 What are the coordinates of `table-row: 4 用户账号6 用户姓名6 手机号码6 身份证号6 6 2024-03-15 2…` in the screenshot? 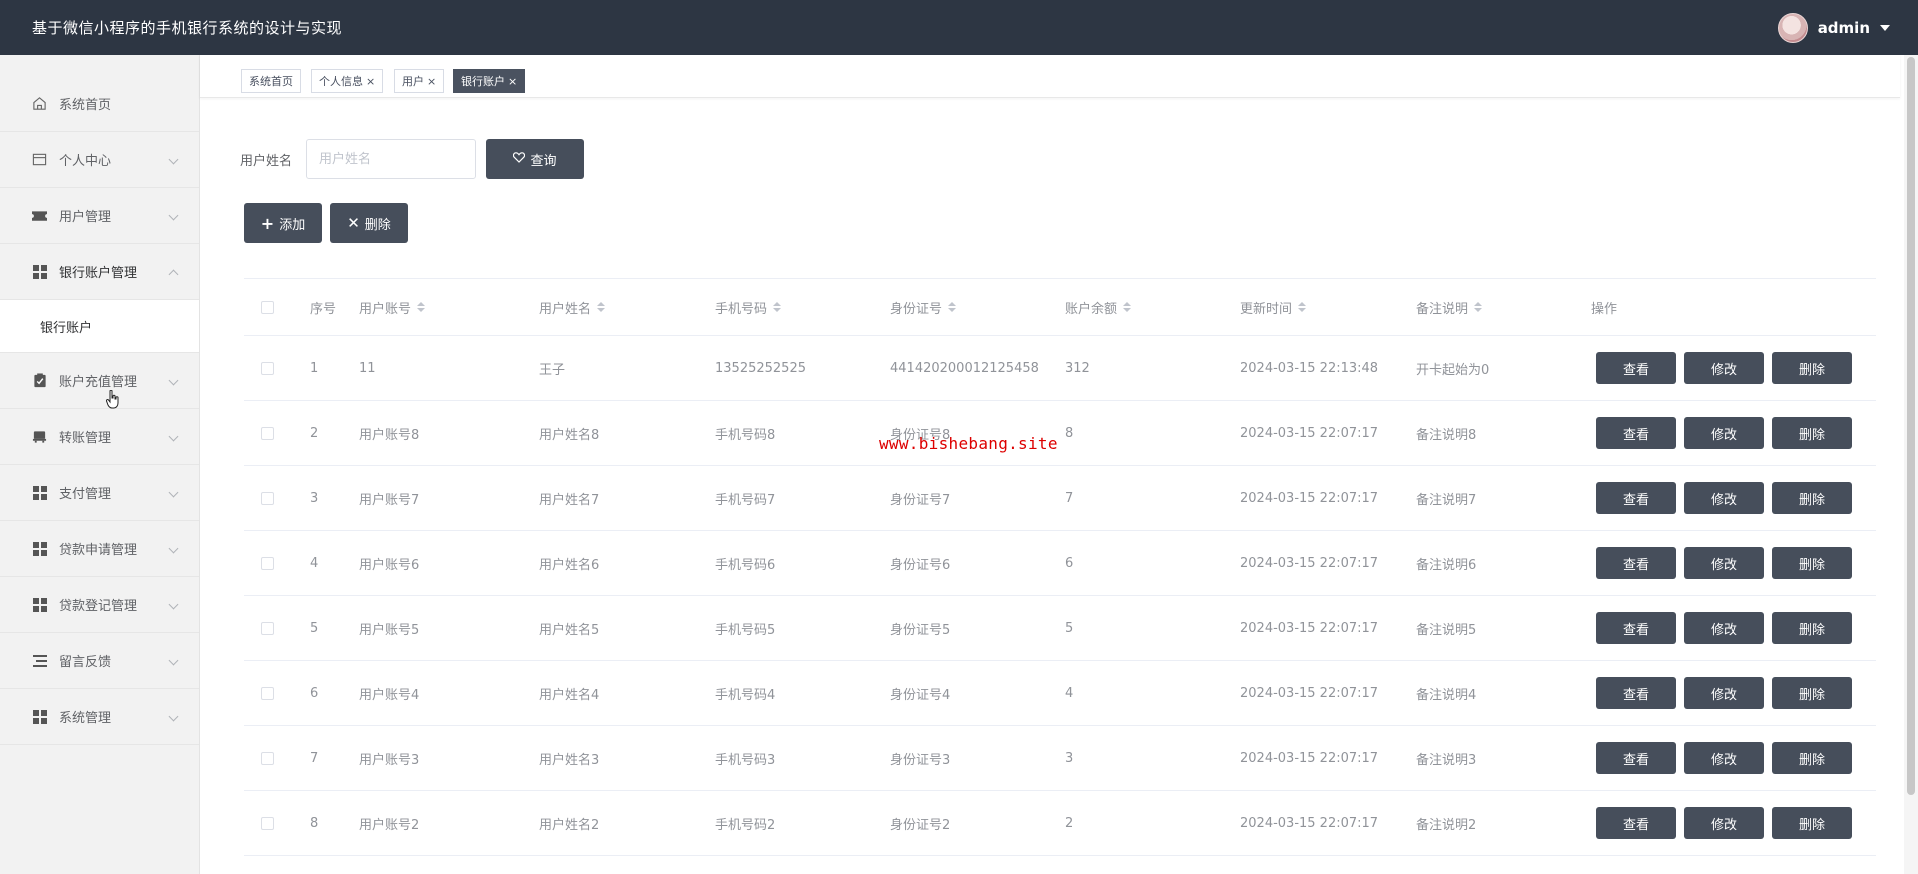 It's located at (1060, 563).